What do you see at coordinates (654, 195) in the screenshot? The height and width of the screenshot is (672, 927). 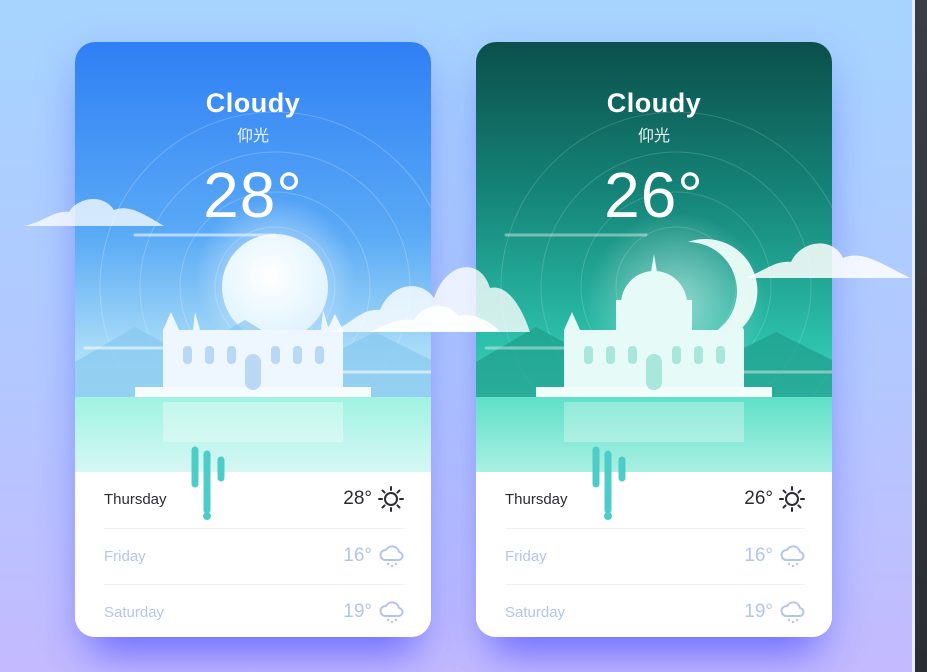 I see `current-temperature: 26°` at bounding box center [654, 195].